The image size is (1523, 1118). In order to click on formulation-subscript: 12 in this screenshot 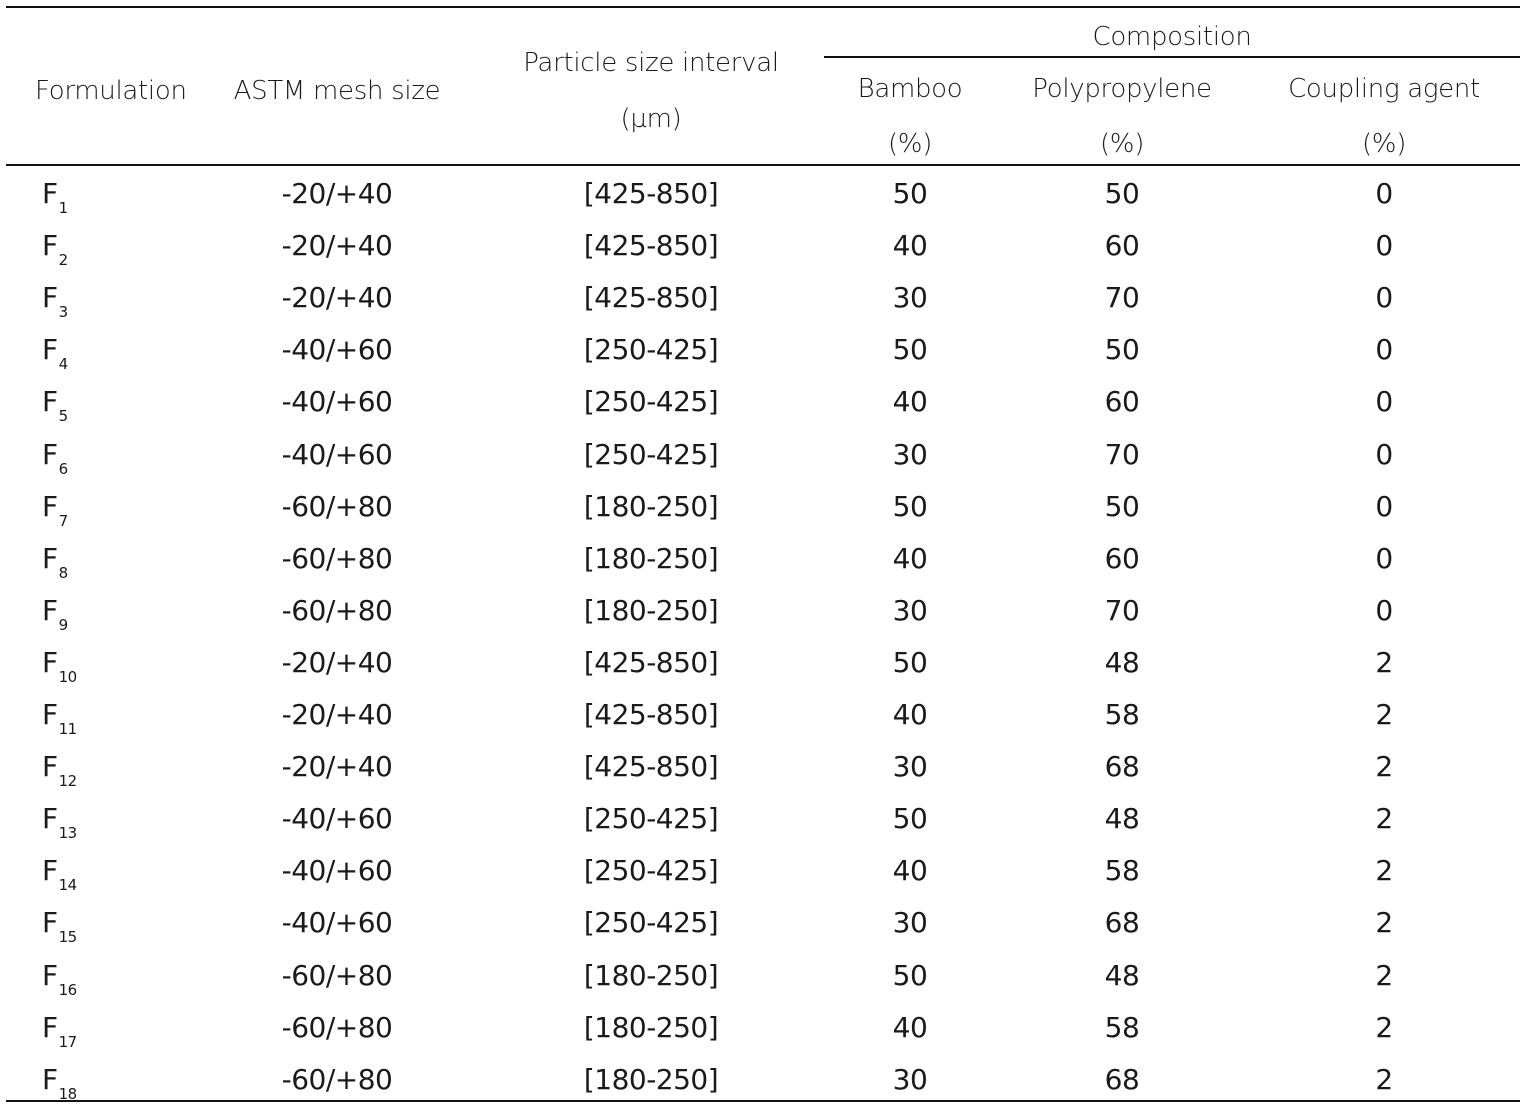, I will do `click(68, 781)`.